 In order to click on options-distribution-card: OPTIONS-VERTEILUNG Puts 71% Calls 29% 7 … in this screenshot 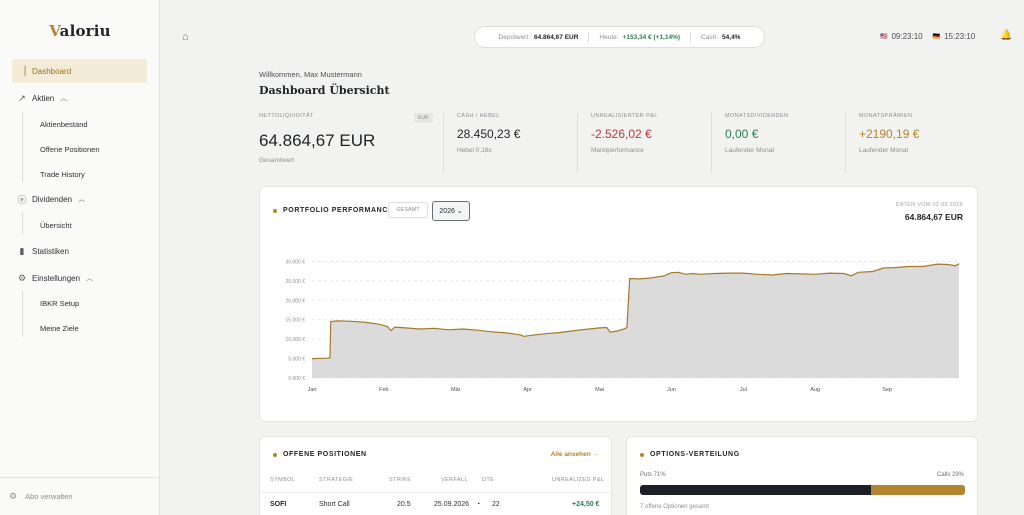, I will do `click(802, 475)`.